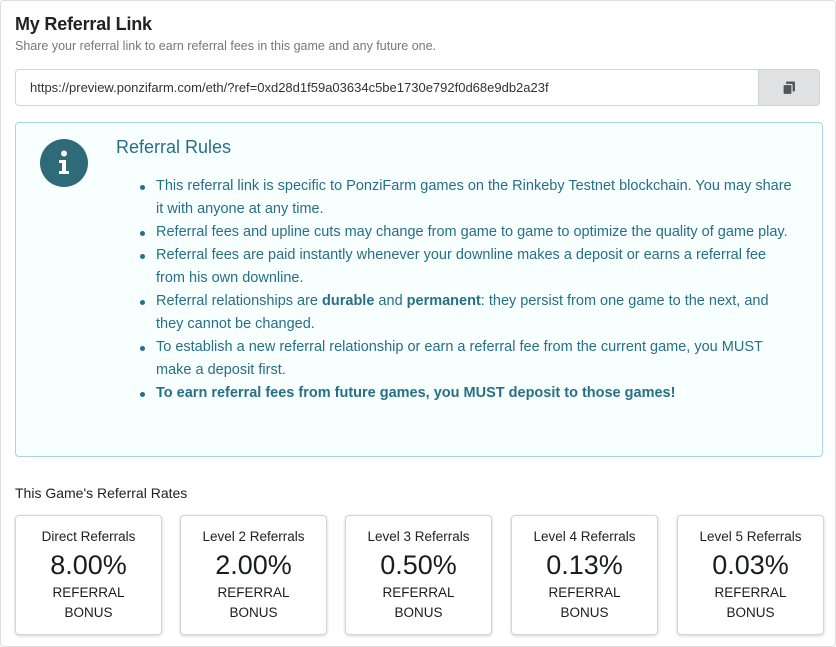 The image size is (836, 647). I want to click on rate-card-level-4: Level 4 Referrals 0.13% REFERRAL BONUS, so click(584, 575).